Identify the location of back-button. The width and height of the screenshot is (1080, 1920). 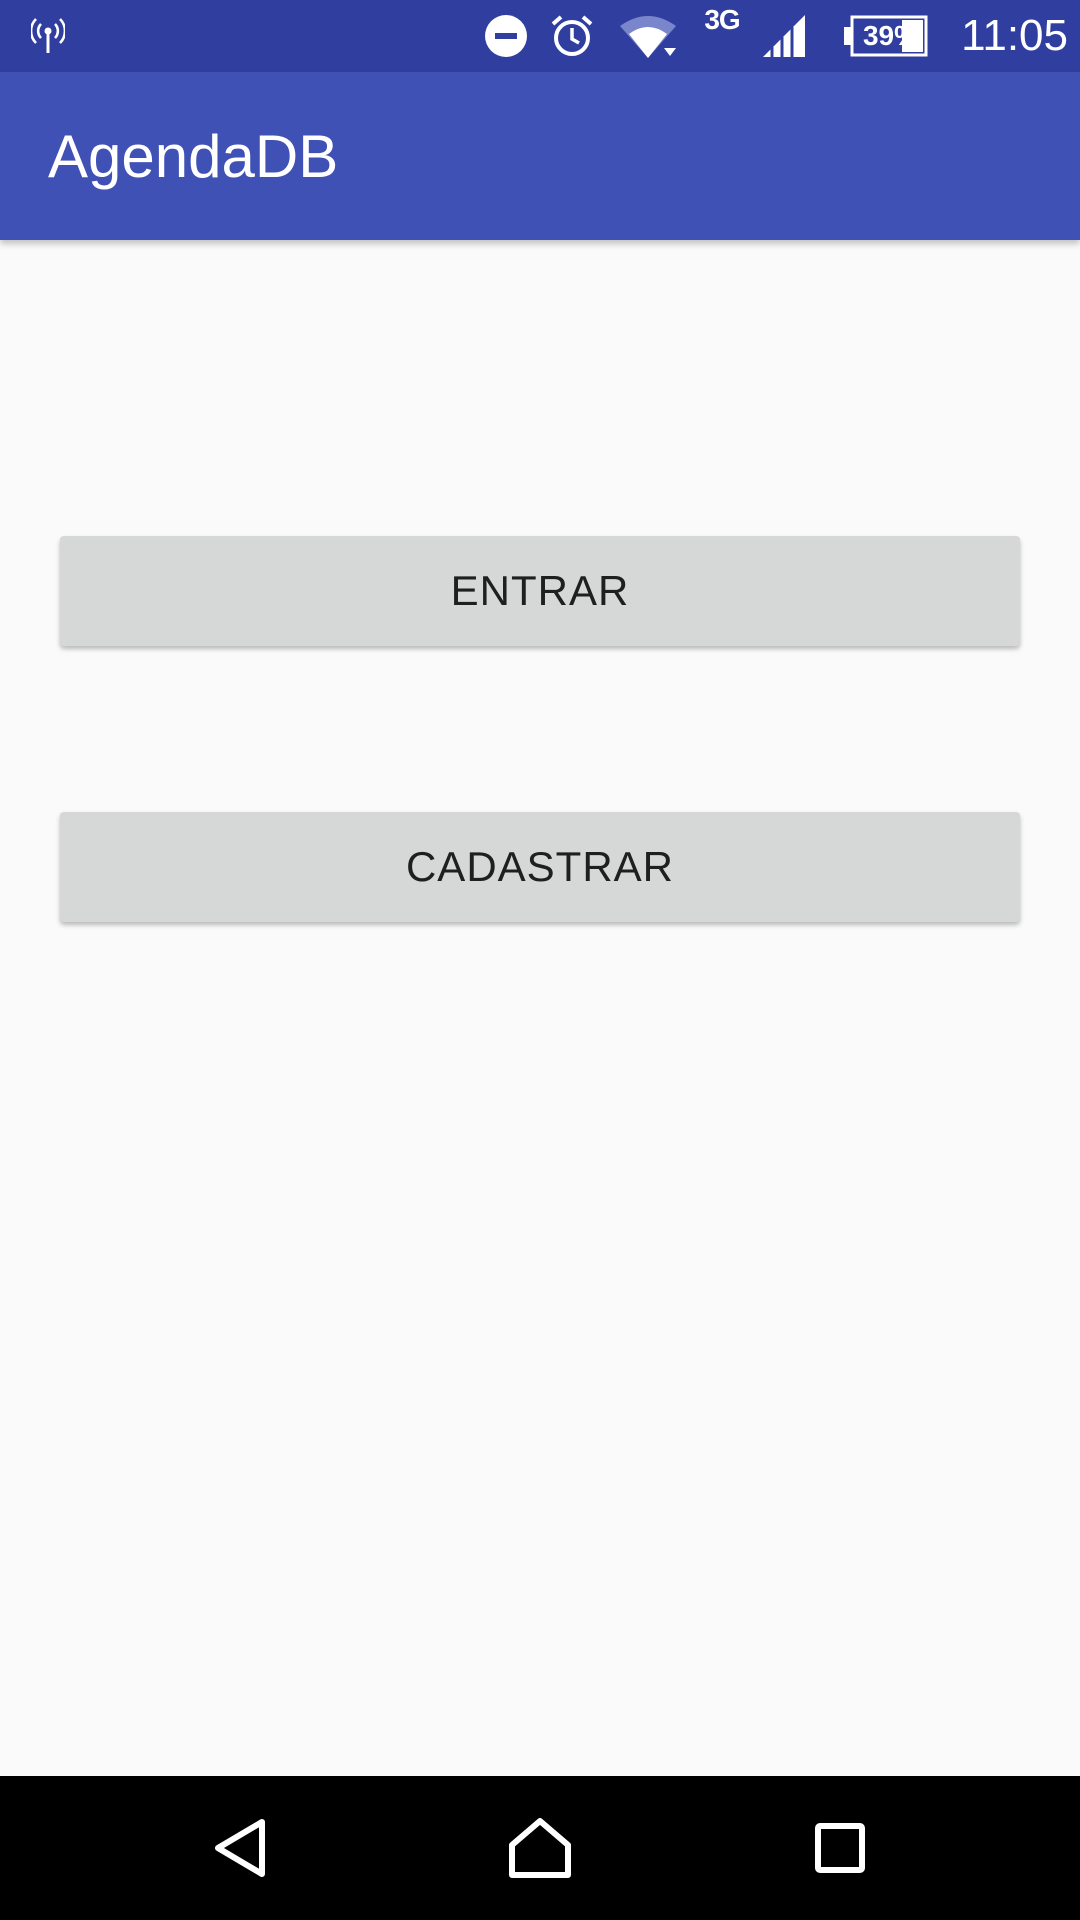
(240, 1848).